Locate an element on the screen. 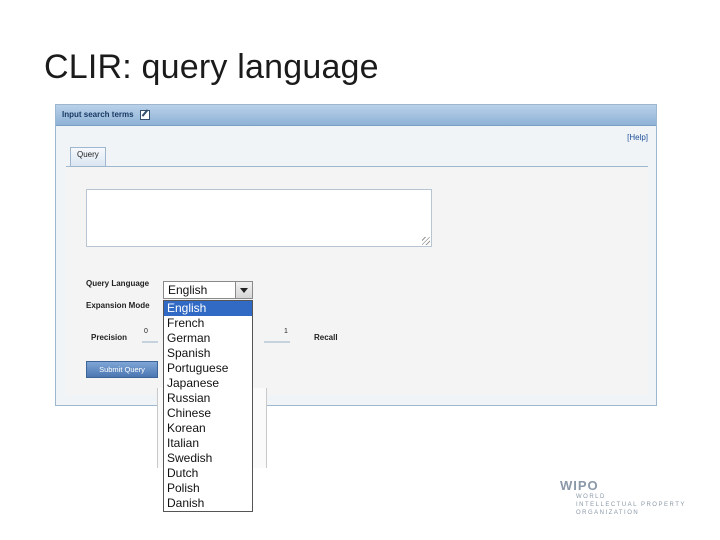 This screenshot has width=720, height=540. precision-label: Precision is located at coordinates (109, 337).